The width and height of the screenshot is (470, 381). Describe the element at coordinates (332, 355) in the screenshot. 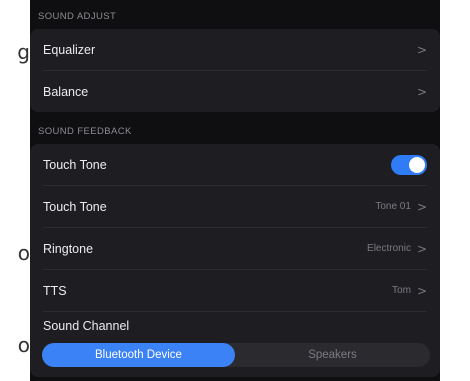

I see `sound-channel-option-speakers: Speakers` at that location.